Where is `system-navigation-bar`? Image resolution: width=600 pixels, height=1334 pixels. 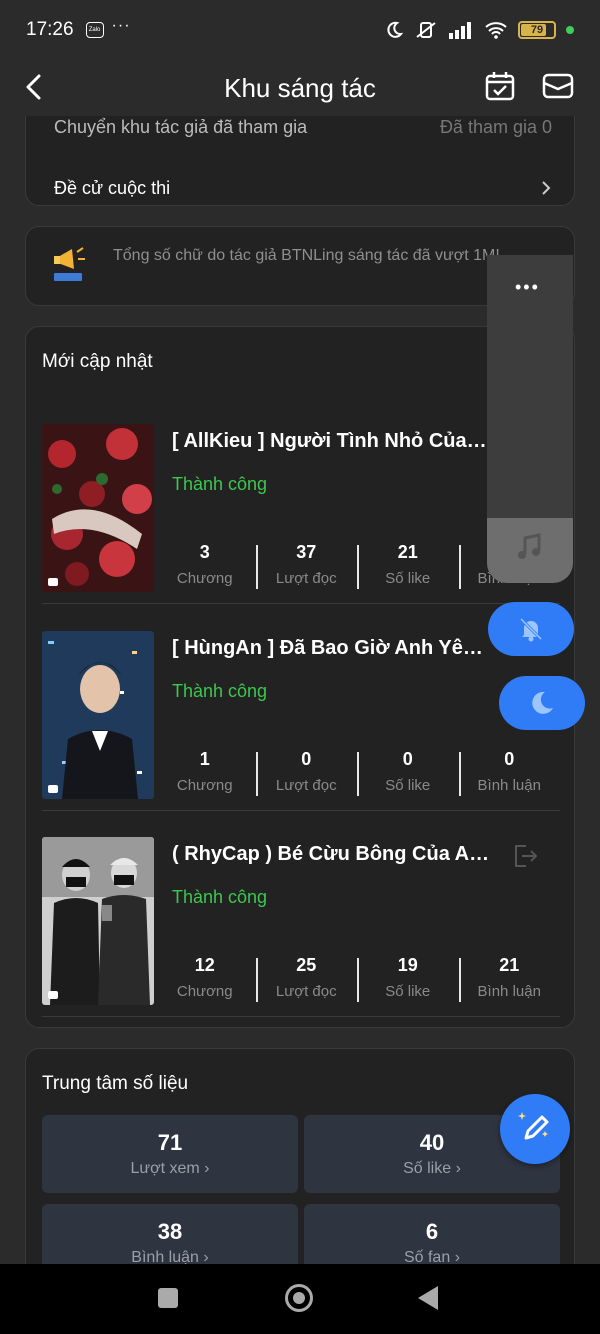
system-navigation-bar is located at coordinates (300, 1299).